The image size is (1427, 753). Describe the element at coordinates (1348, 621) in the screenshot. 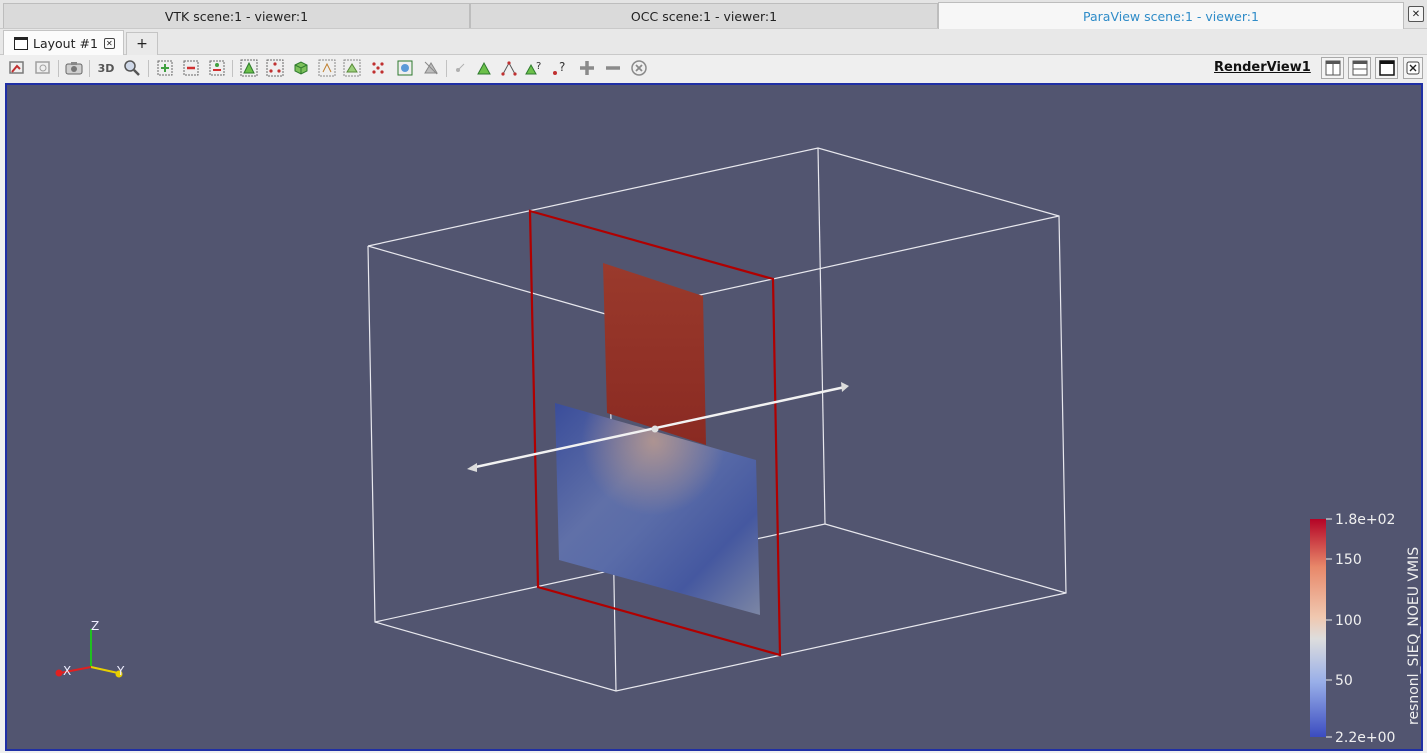

I see `scalar-bar-tick-label: 100` at that location.